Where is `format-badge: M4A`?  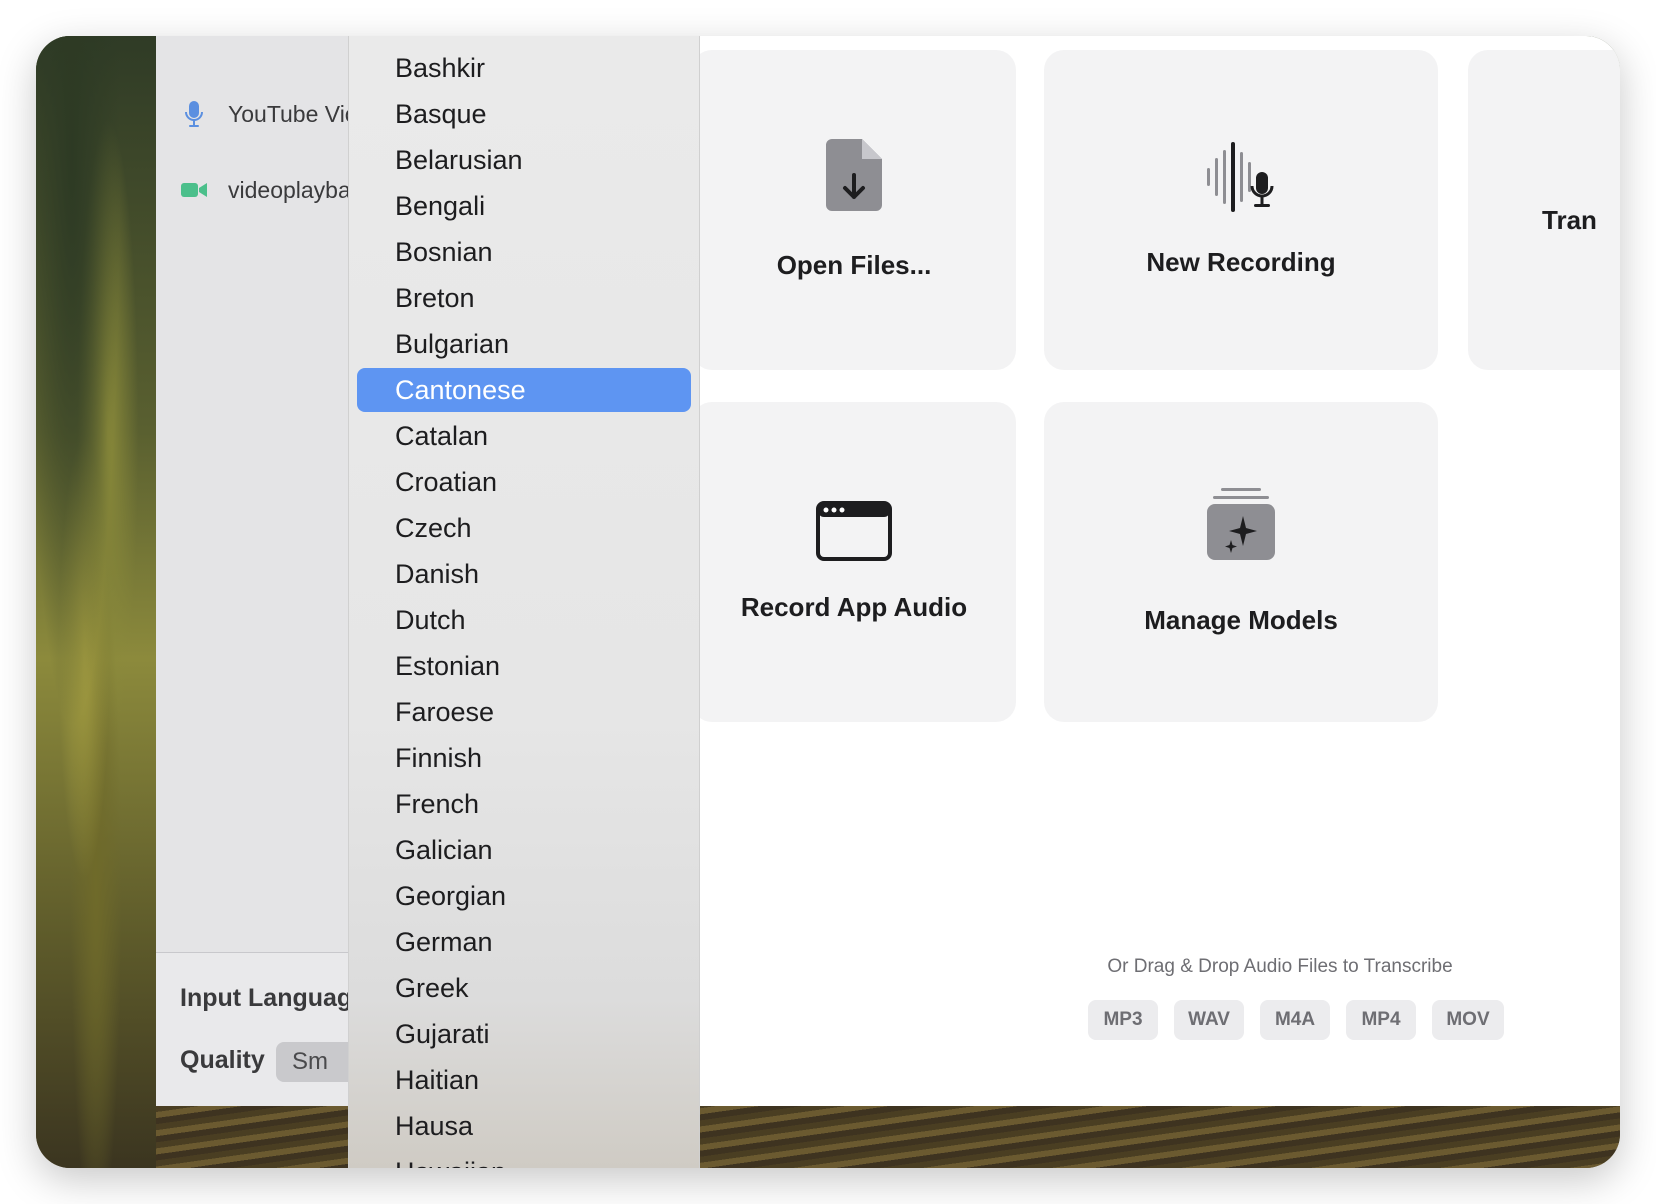
format-badge: M4A is located at coordinates (1295, 1020).